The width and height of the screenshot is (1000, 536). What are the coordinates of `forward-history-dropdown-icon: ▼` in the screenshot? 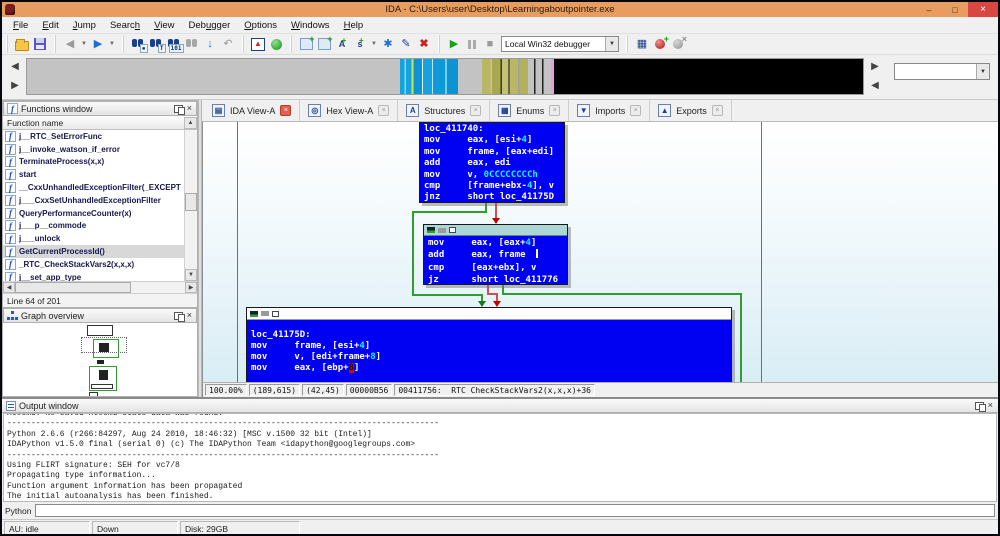 It's located at (112, 44).